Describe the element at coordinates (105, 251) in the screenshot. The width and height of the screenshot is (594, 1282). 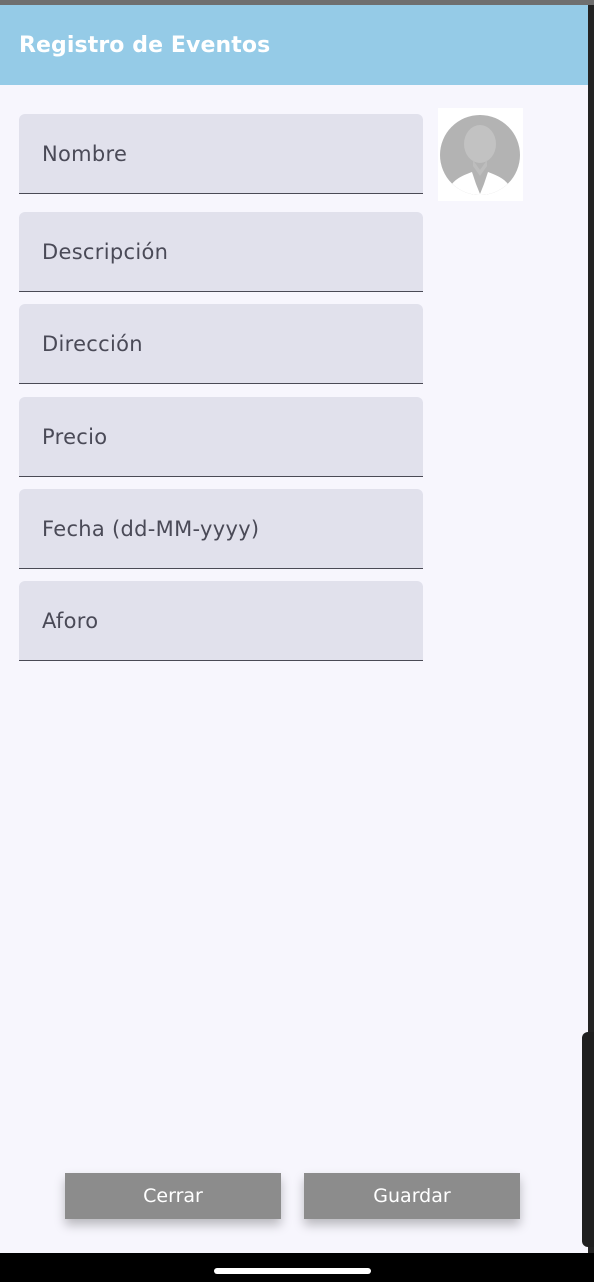
I see `description-field-placeholder: Descripción` at that location.